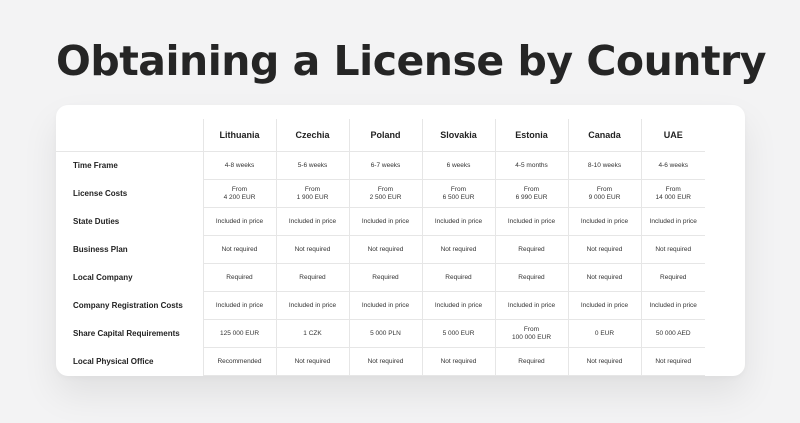 The height and width of the screenshot is (423, 800). I want to click on column-header-czechia: Czechia, so click(312, 135).